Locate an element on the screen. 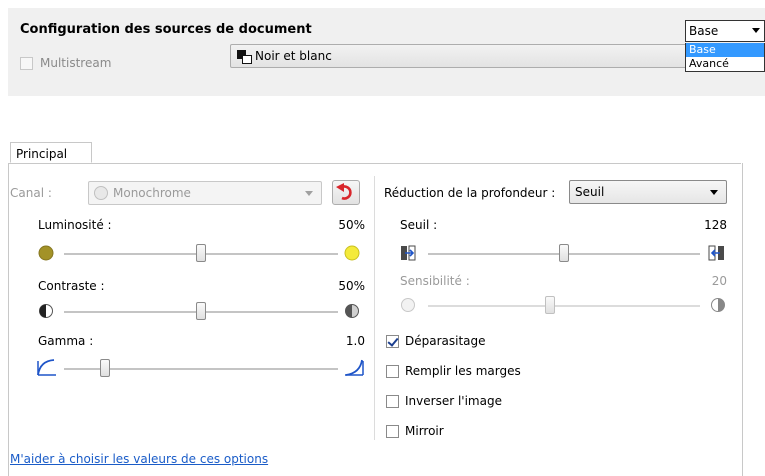 The height and width of the screenshot is (476, 765). contrast-label: Contraste : is located at coordinates (71, 286).